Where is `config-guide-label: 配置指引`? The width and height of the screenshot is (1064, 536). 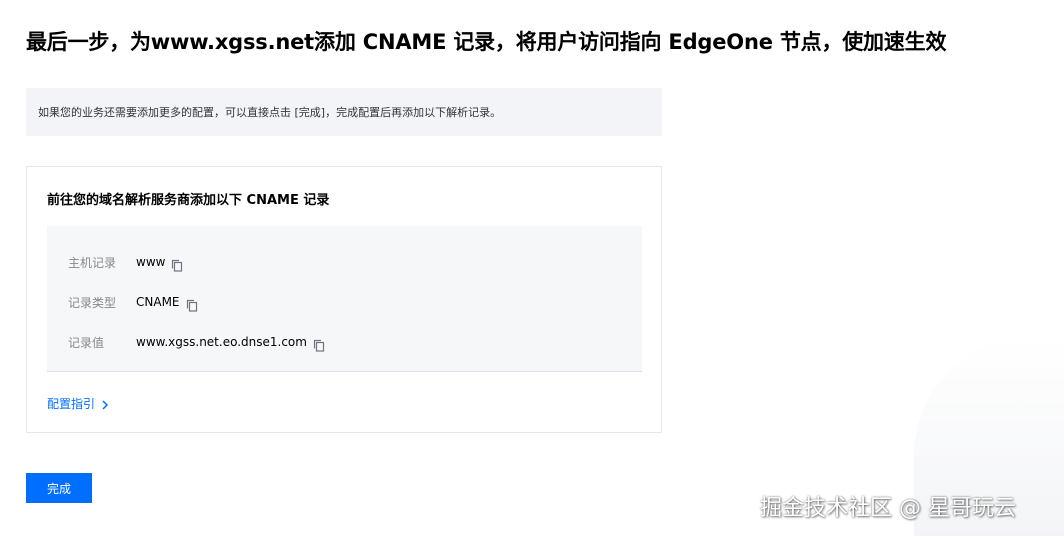
config-guide-label: 配置指引 is located at coordinates (71, 404).